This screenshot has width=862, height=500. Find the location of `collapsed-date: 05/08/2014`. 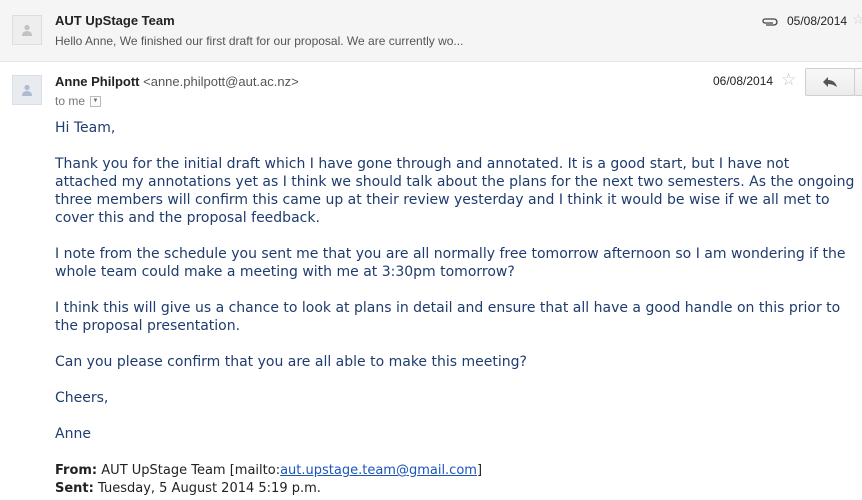

collapsed-date: 05/08/2014 is located at coordinates (817, 21).